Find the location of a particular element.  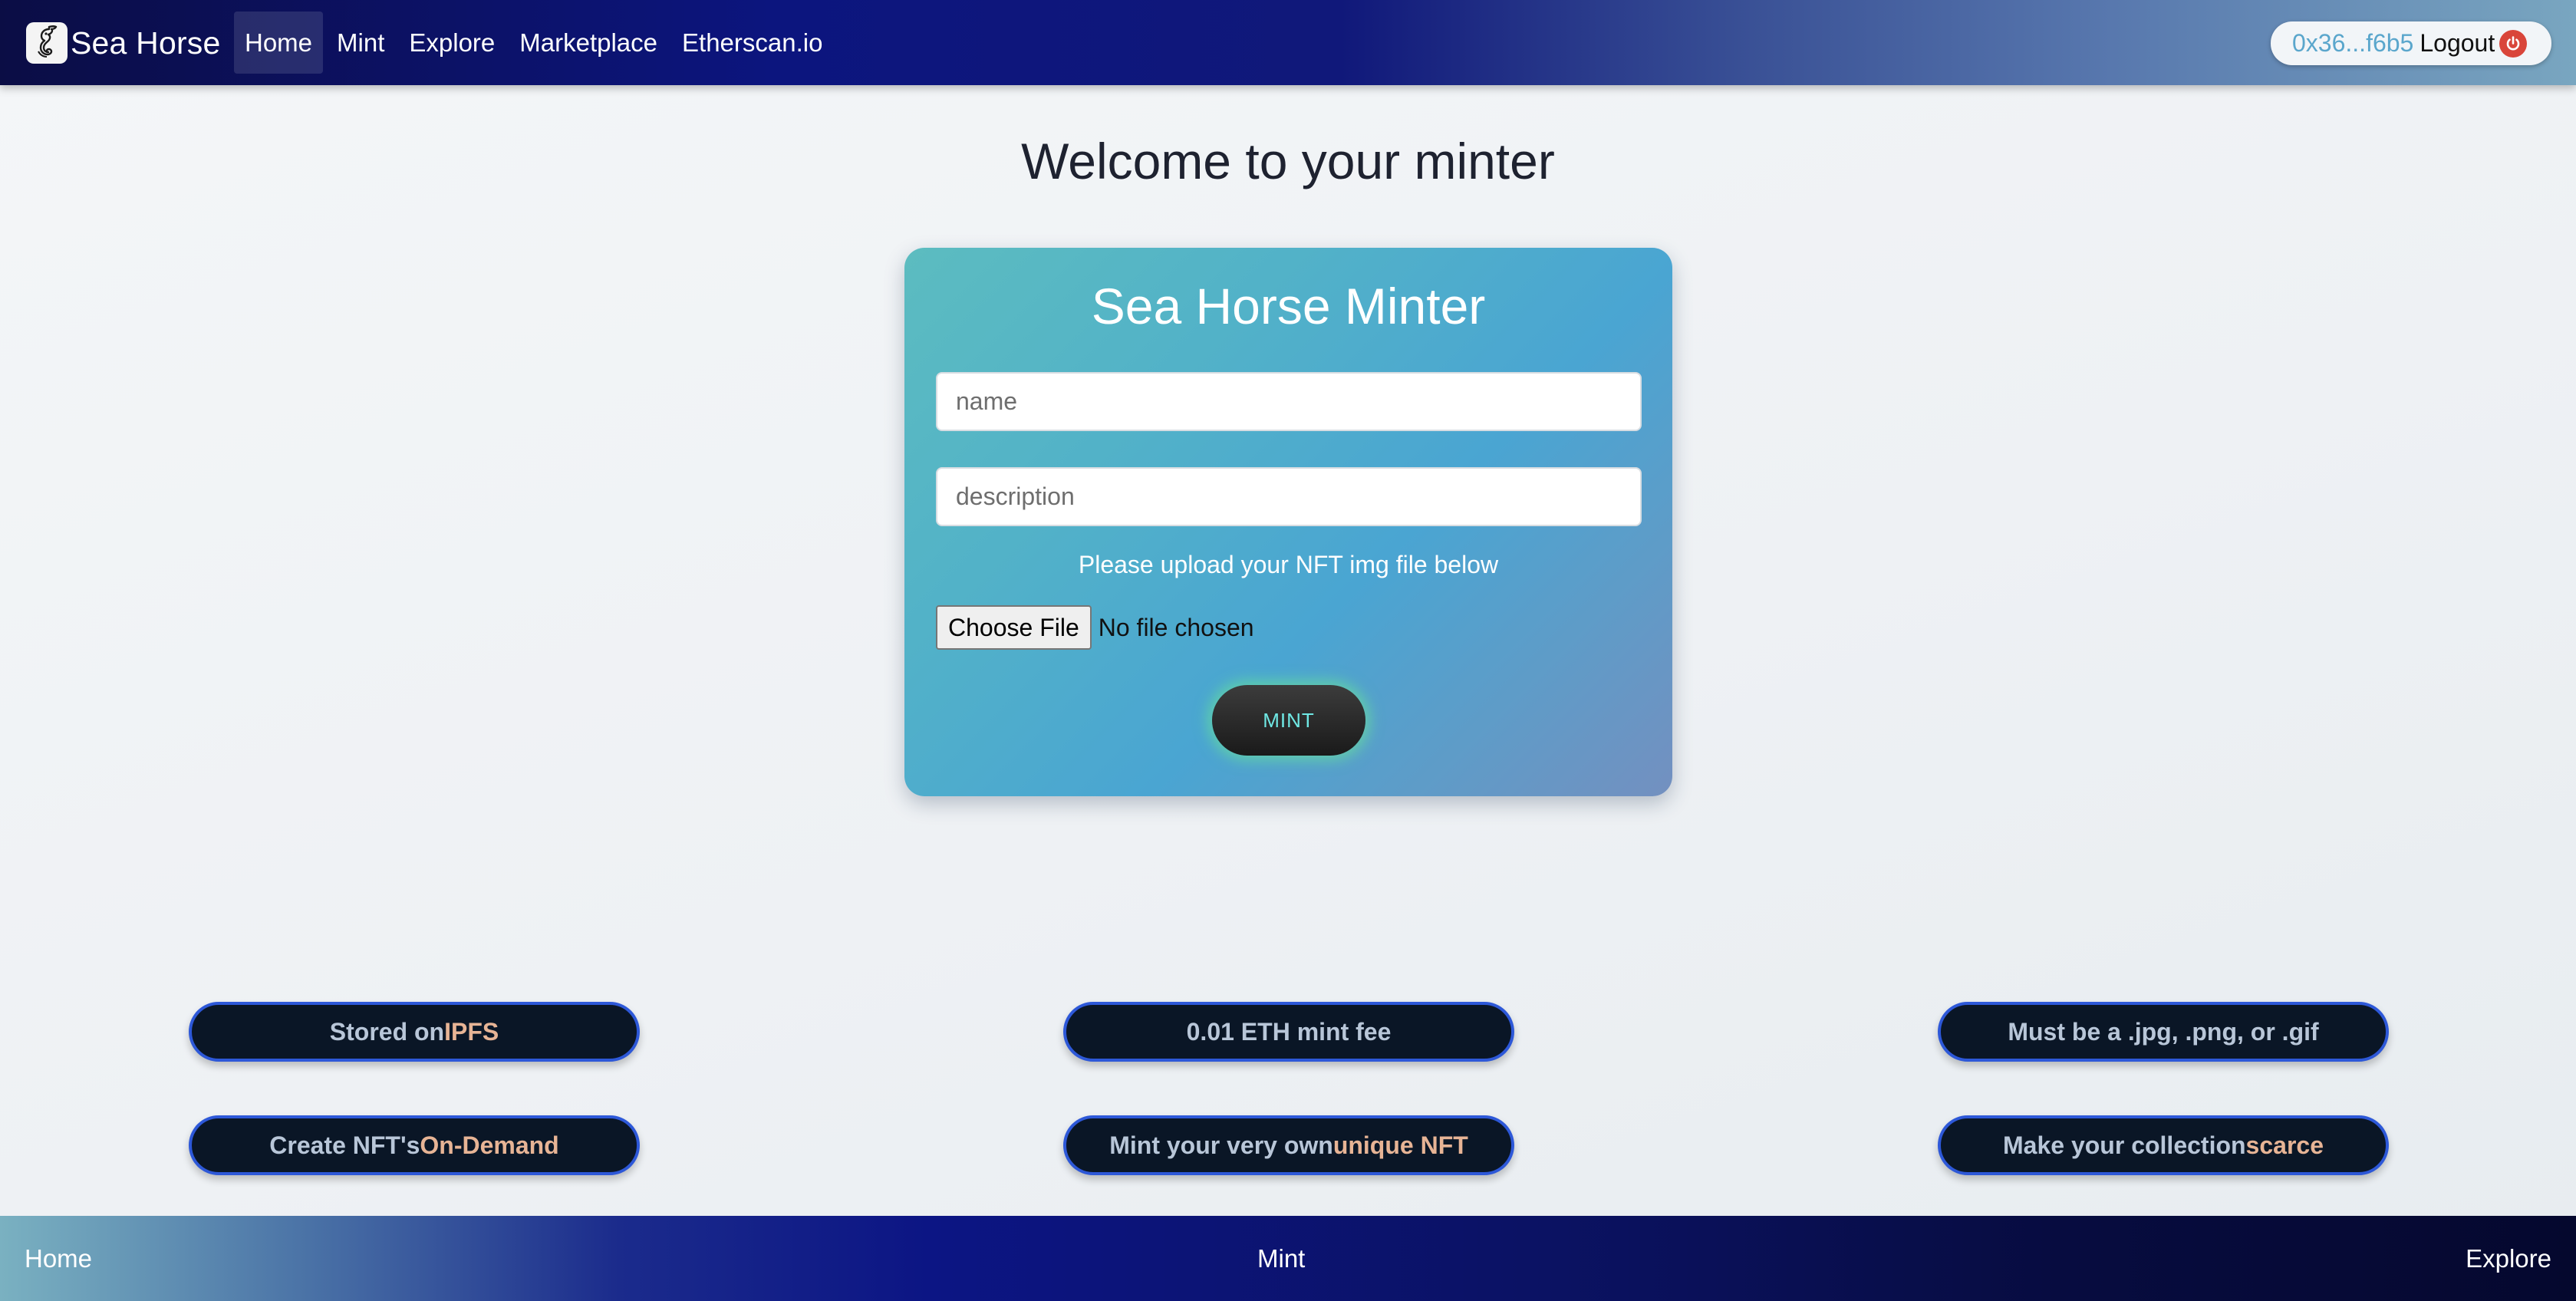

feature-text: Stored on is located at coordinates (387, 1031).